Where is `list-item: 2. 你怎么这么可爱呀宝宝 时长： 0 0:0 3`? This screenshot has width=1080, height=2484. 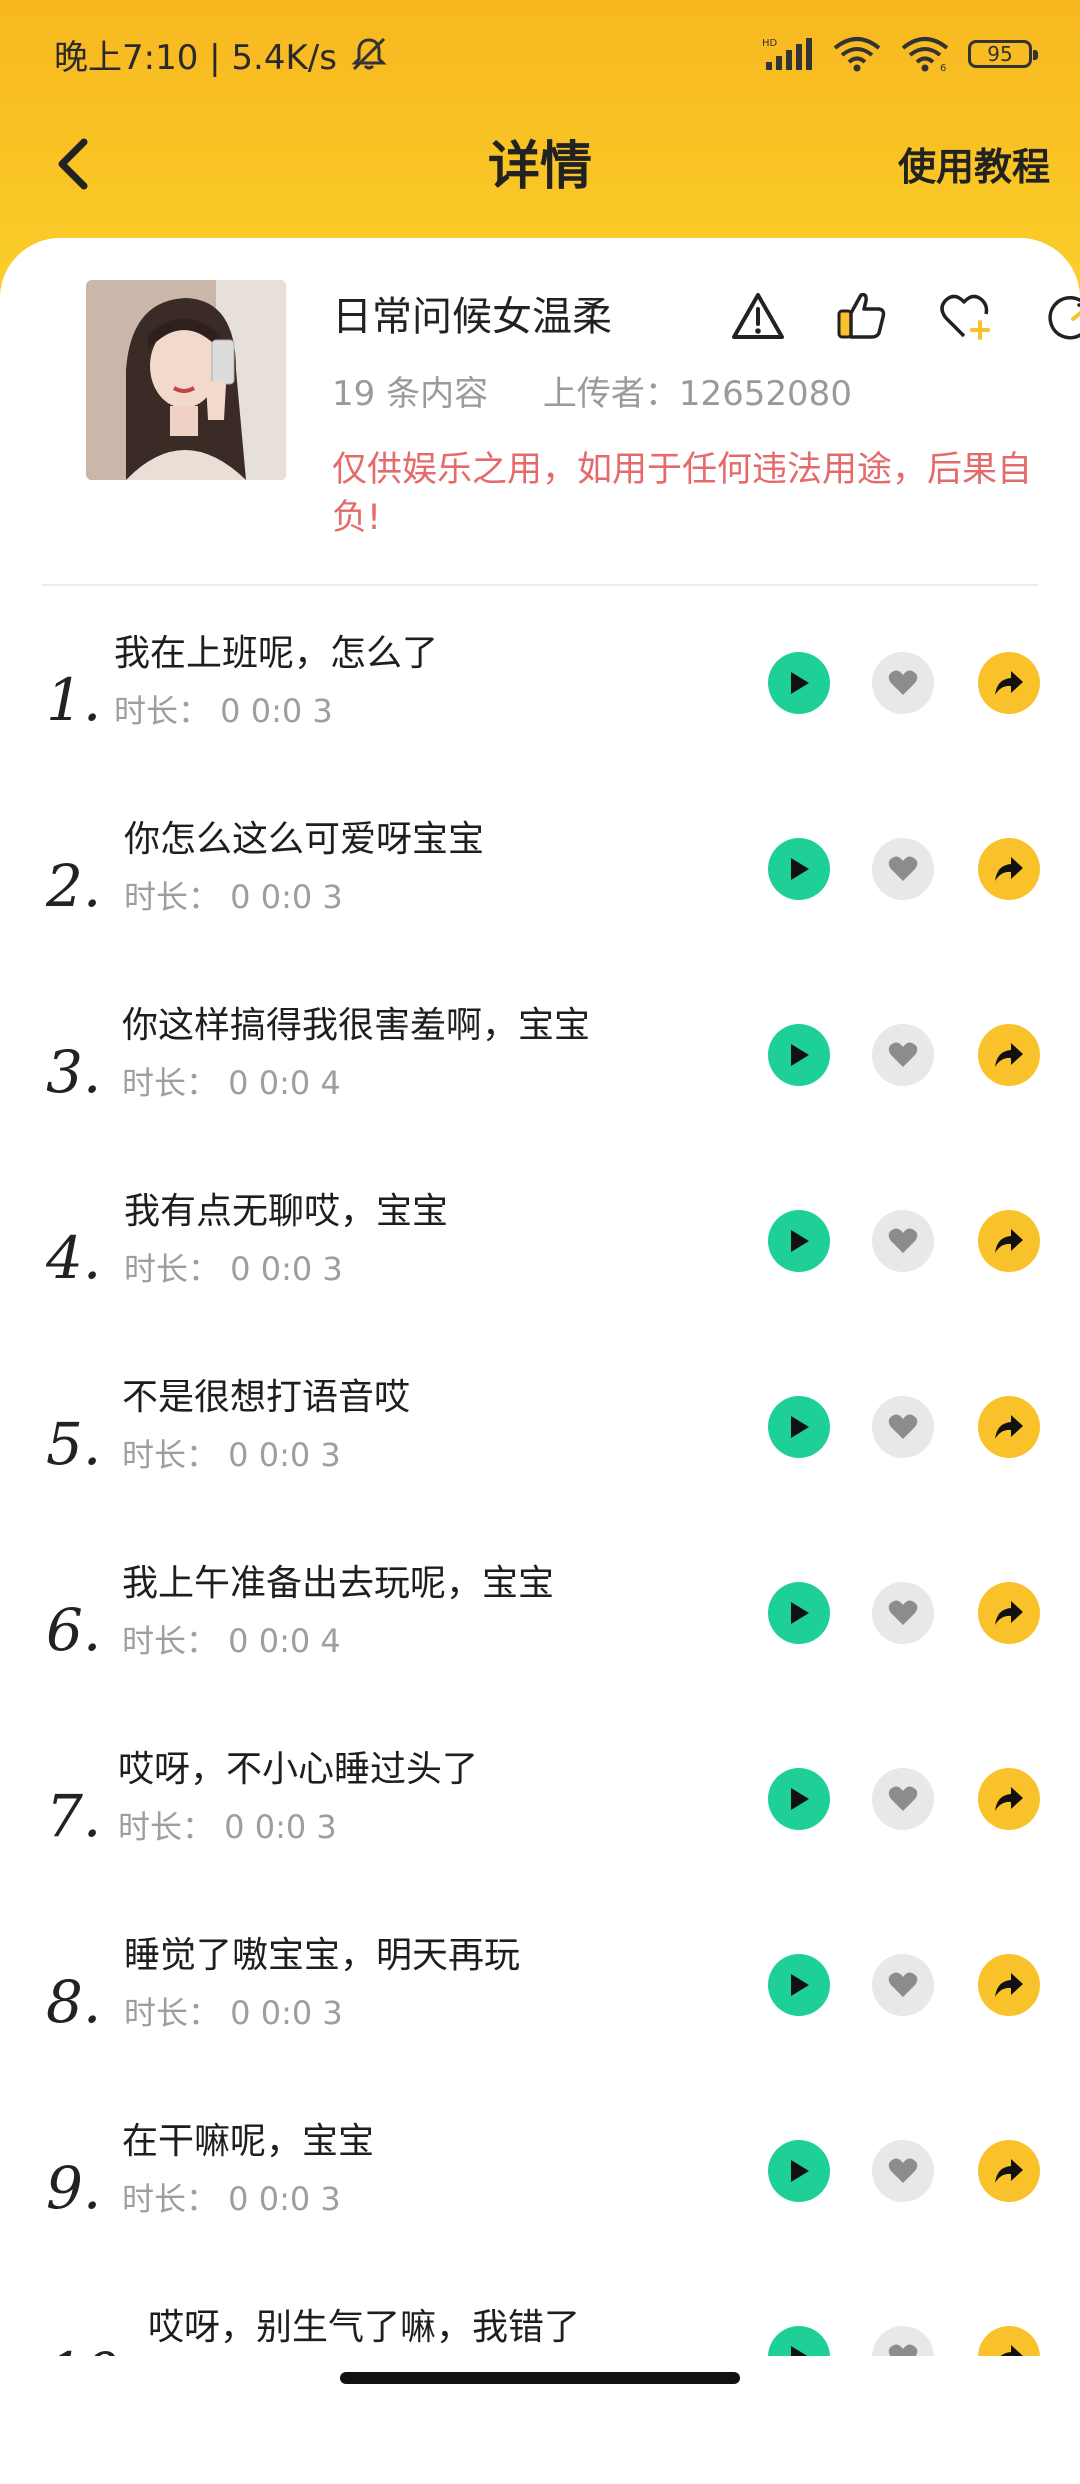
list-item: 2. 你怎么这么可爱呀宝宝 时长： 0 0:0 3 is located at coordinates (540, 903).